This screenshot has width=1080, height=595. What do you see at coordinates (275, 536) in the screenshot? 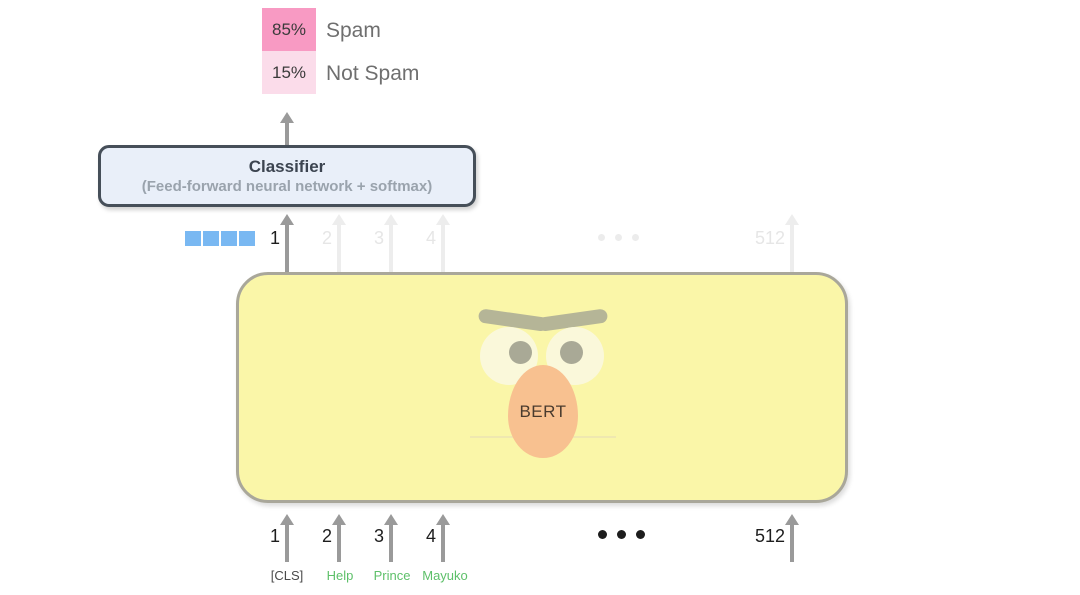
I see `input-index-1: 1` at bounding box center [275, 536].